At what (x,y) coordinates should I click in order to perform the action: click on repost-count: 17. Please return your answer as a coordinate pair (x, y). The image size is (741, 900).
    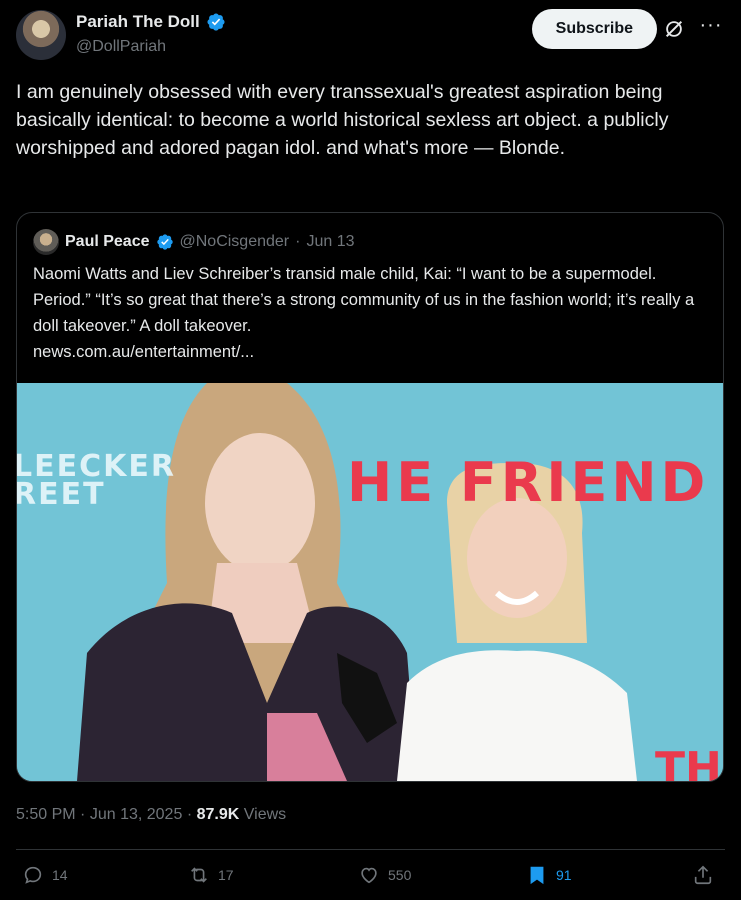
    Looking at the image, I should click on (226, 875).